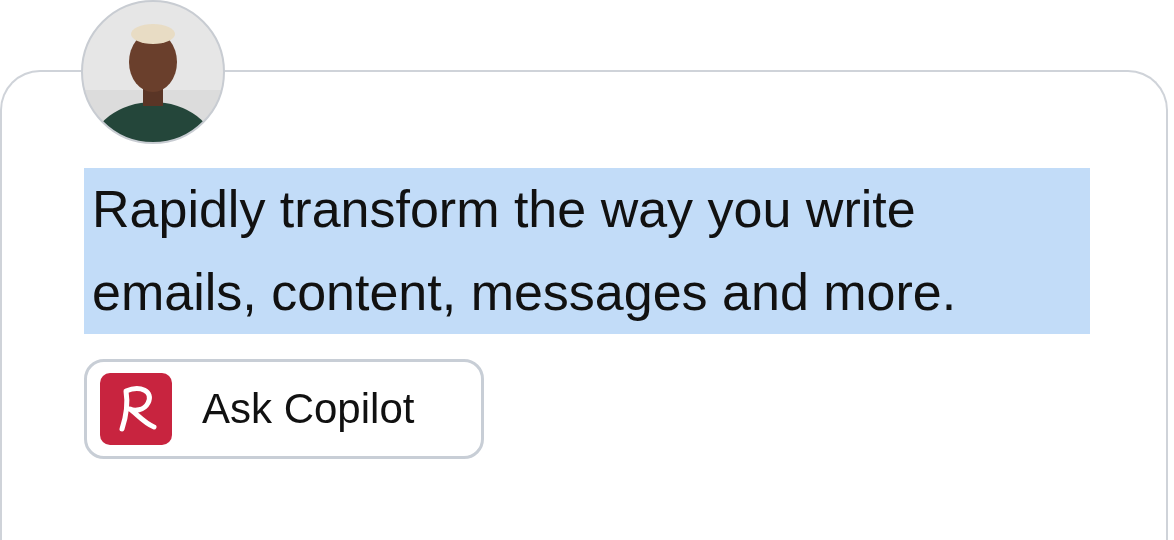 The width and height of the screenshot is (1174, 540). I want to click on logo-icon, so click(136, 409).